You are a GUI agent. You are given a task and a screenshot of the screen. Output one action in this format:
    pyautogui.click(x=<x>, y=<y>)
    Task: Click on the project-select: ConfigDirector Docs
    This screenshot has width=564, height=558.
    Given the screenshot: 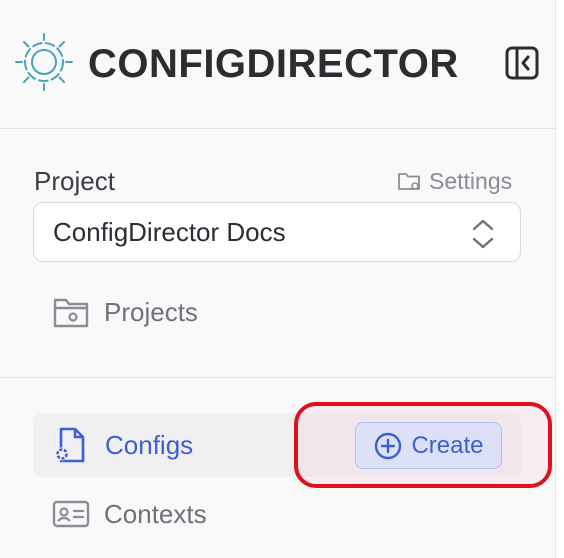 What is the action you would take?
    pyautogui.click(x=277, y=232)
    